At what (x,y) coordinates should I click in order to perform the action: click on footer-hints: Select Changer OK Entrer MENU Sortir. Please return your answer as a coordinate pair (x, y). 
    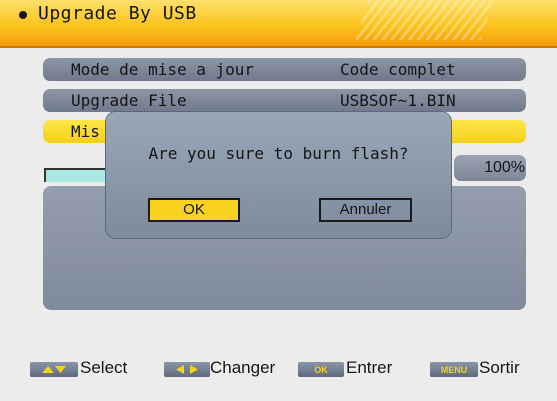
    Looking at the image, I should click on (278, 371).